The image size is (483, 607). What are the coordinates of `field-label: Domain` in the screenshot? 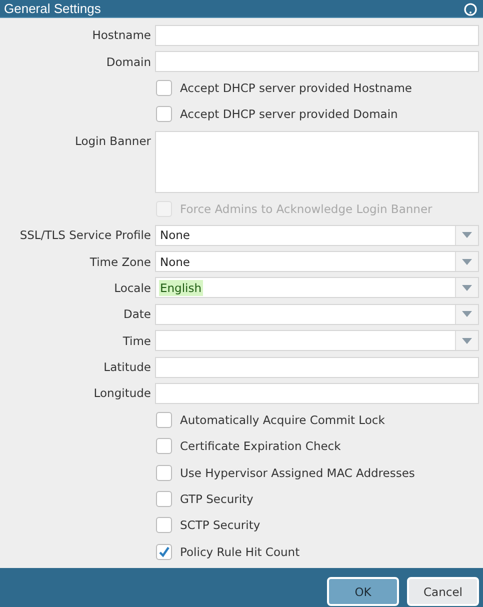 It's located at (128, 61).